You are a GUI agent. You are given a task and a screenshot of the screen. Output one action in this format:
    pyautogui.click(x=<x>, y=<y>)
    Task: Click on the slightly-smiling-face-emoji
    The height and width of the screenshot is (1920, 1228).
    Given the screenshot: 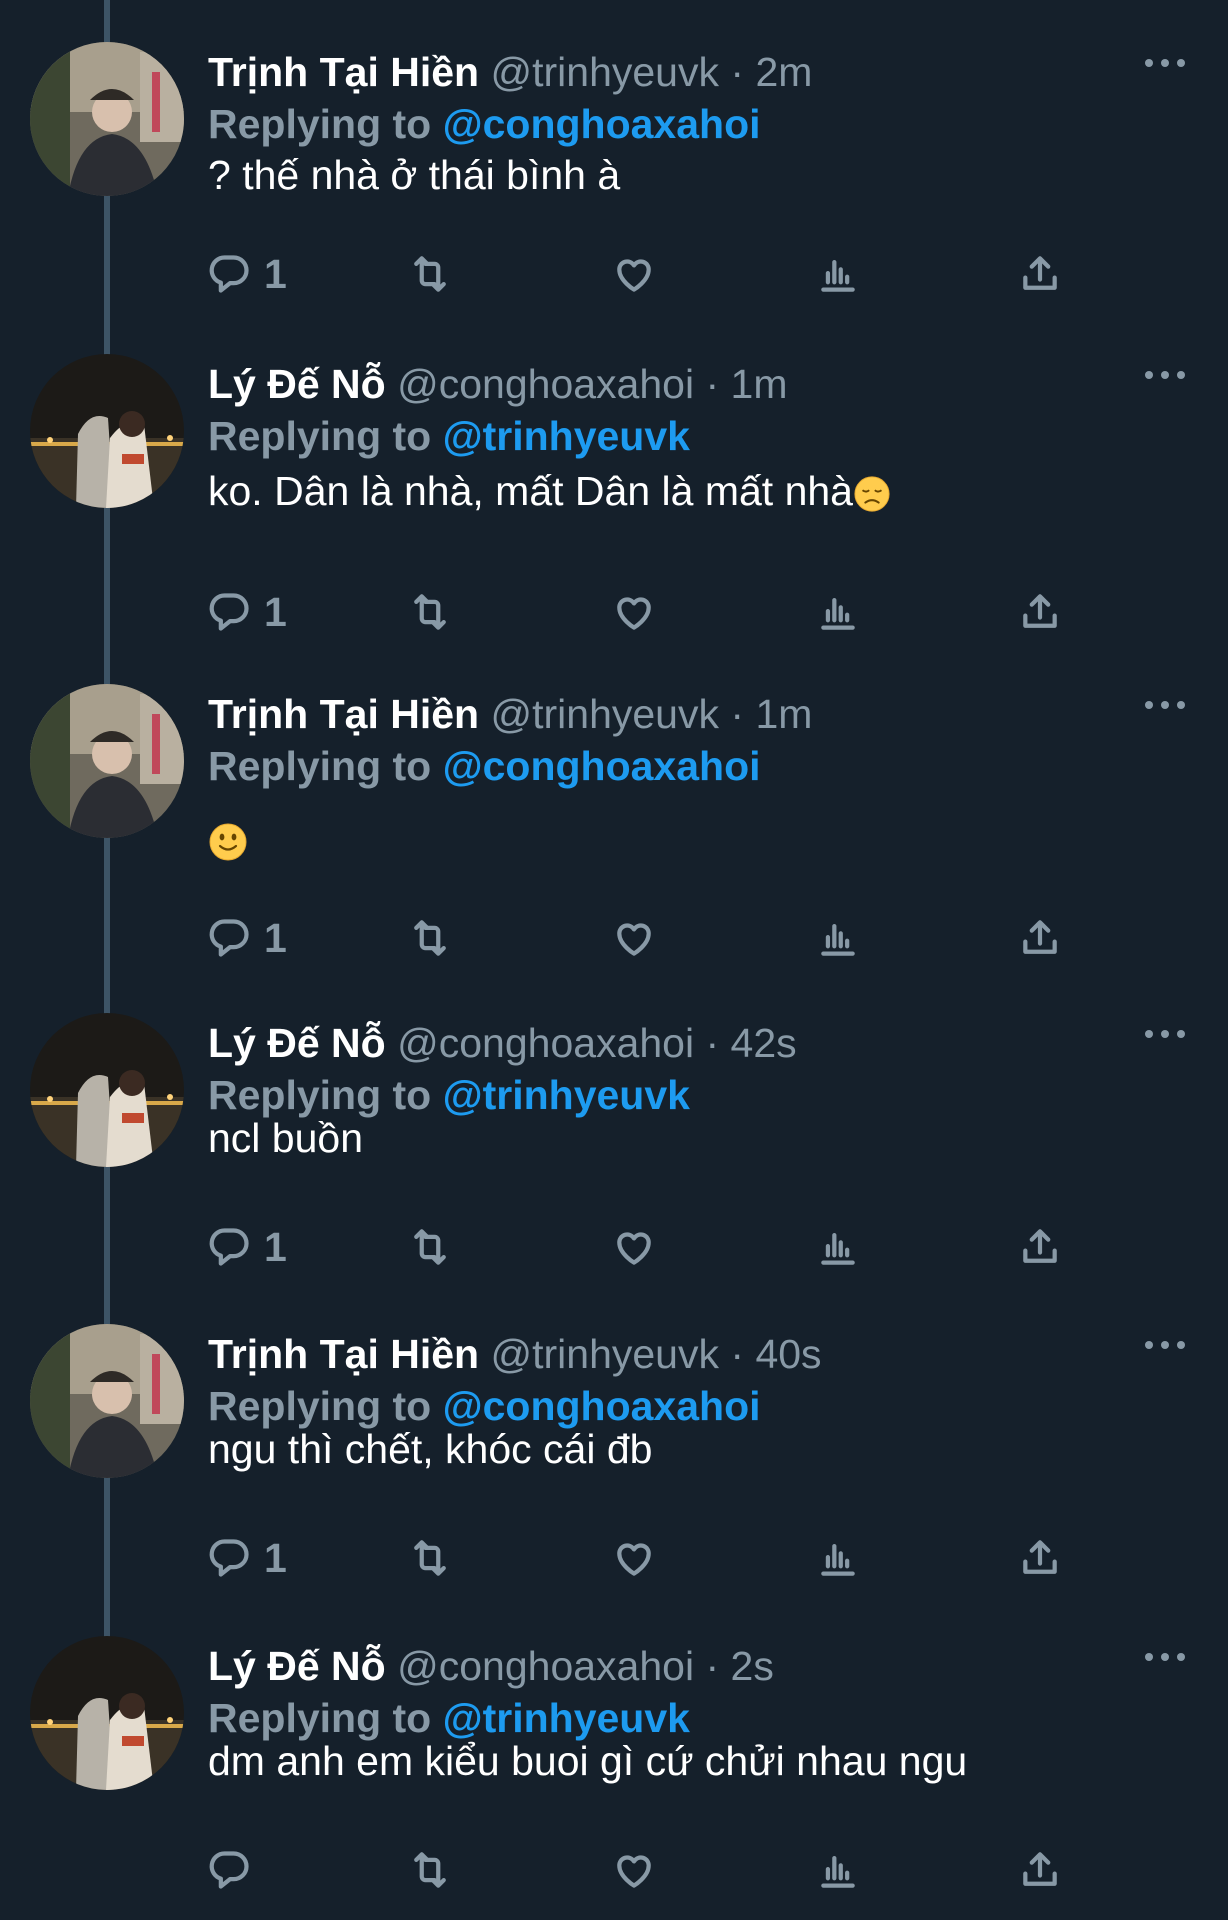 What is the action you would take?
    pyautogui.click(x=228, y=839)
    